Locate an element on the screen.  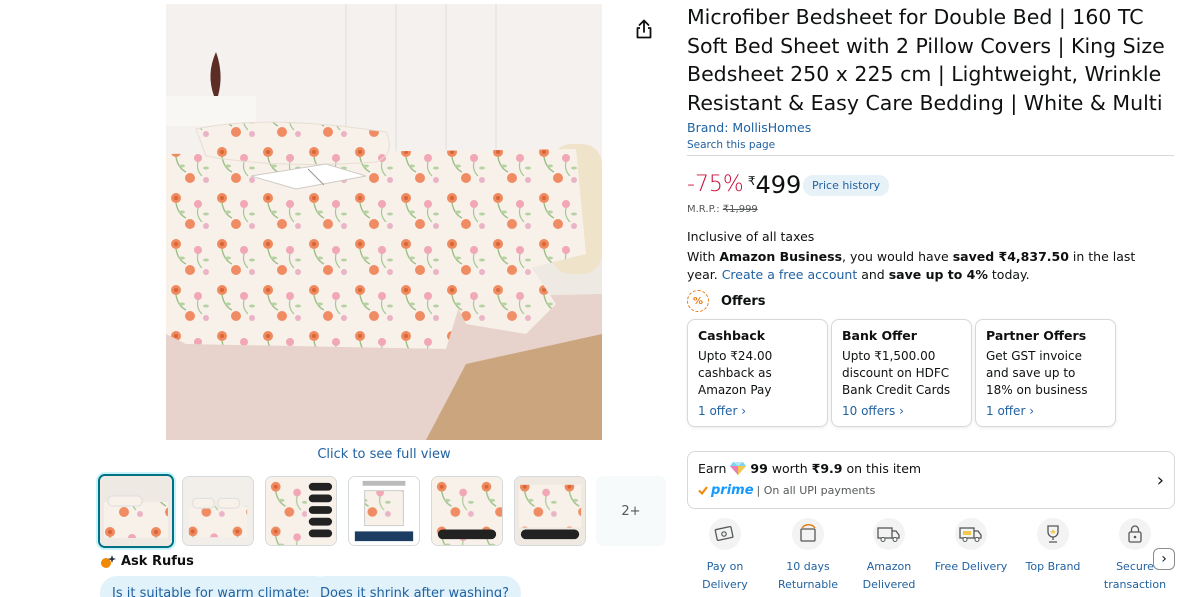
offer-badge-icon: % is located at coordinates (698, 301).